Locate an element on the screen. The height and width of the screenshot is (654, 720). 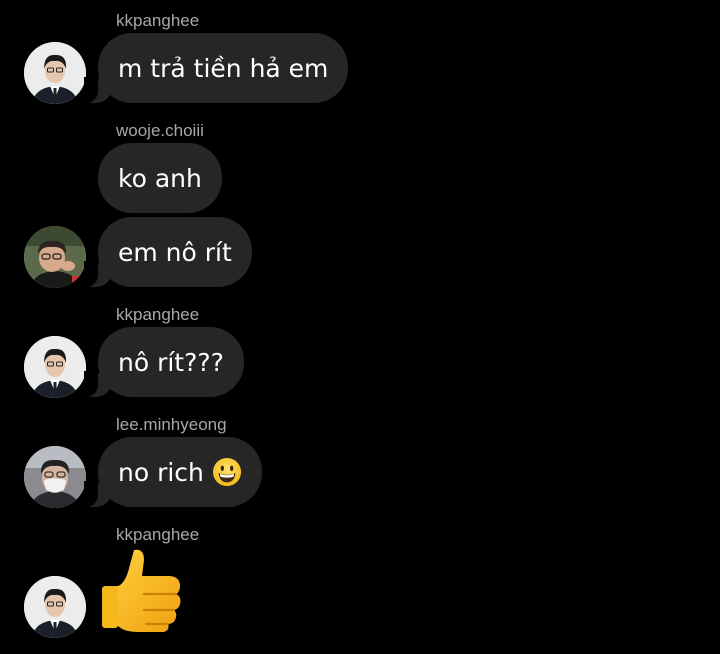
avatar-wooje is located at coordinates (55, 257).